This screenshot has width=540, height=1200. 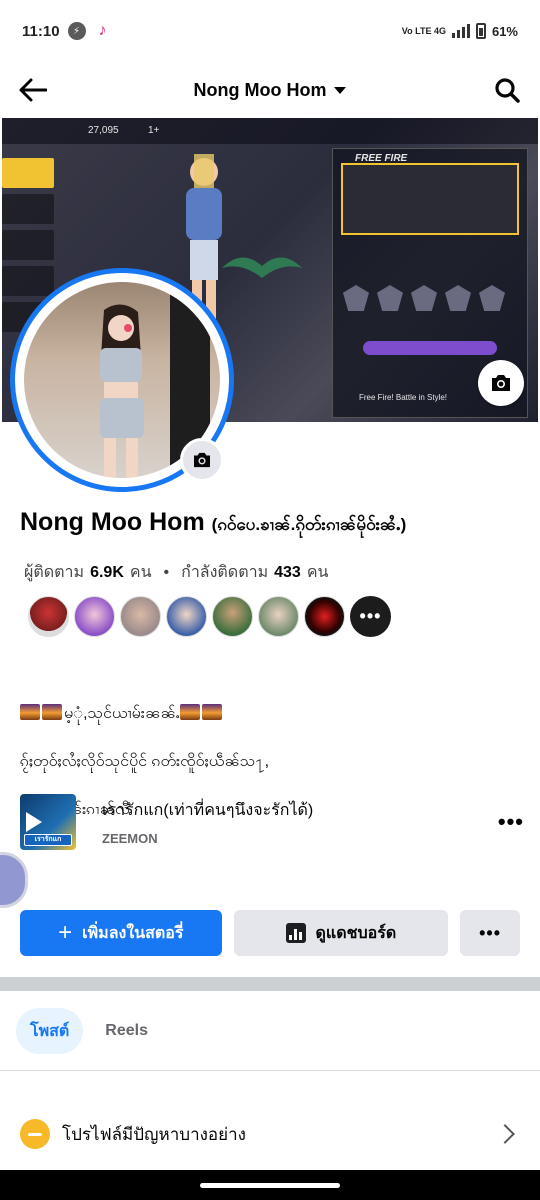 What do you see at coordinates (370, 616) in the screenshot?
I see `friends-more-button: •••` at bounding box center [370, 616].